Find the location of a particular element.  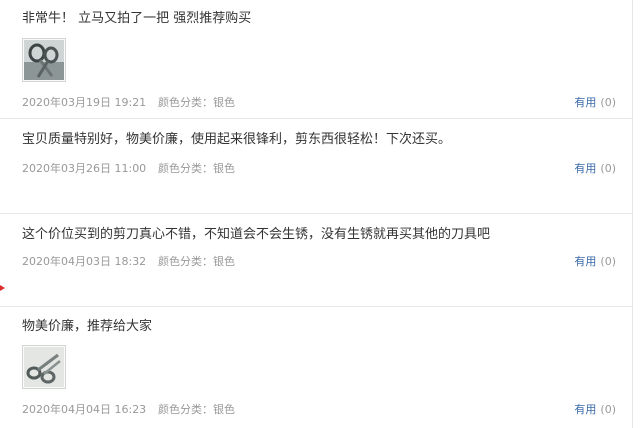

review-meta: 2020年04月03日 18:32 颜色分类：银色 is located at coordinates (128, 262).